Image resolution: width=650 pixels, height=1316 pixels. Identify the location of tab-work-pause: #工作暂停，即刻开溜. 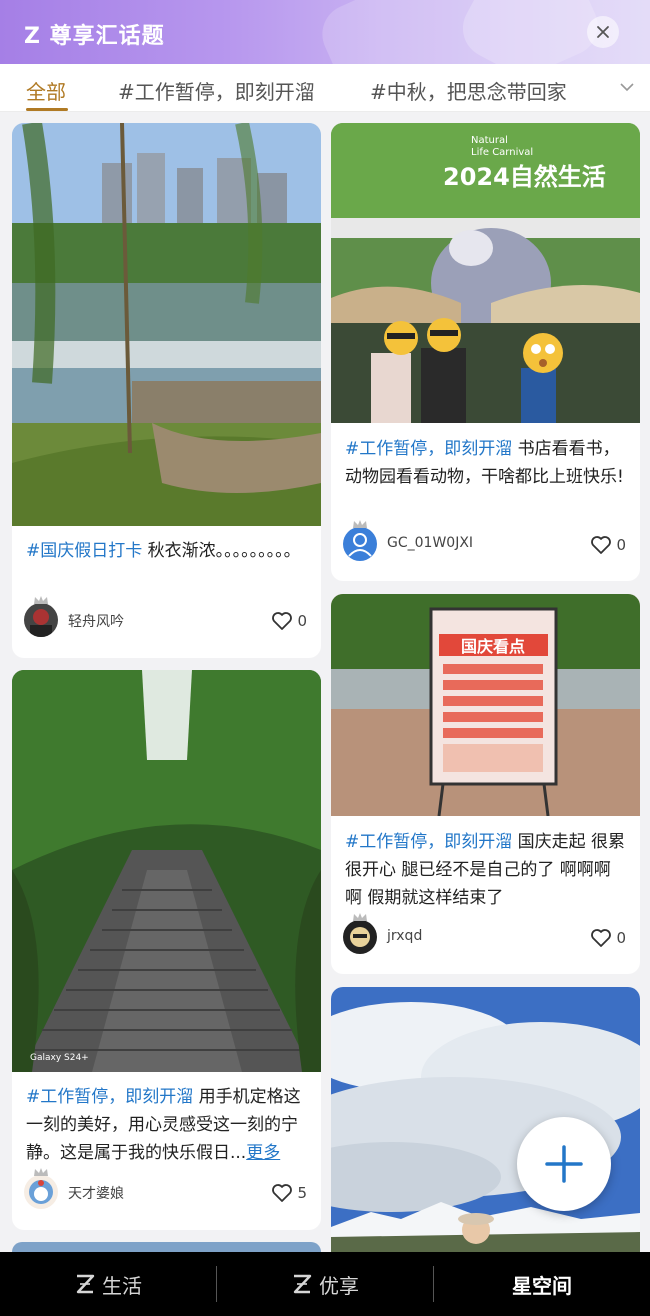
(216, 90).